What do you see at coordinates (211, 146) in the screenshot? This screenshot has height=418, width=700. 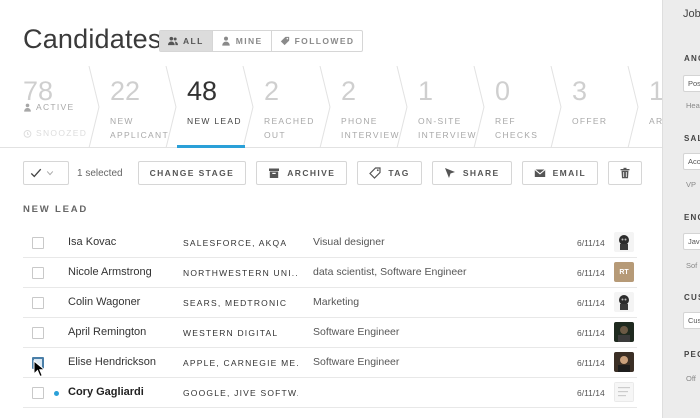 I see `active-stage-indicator` at bounding box center [211, 146].